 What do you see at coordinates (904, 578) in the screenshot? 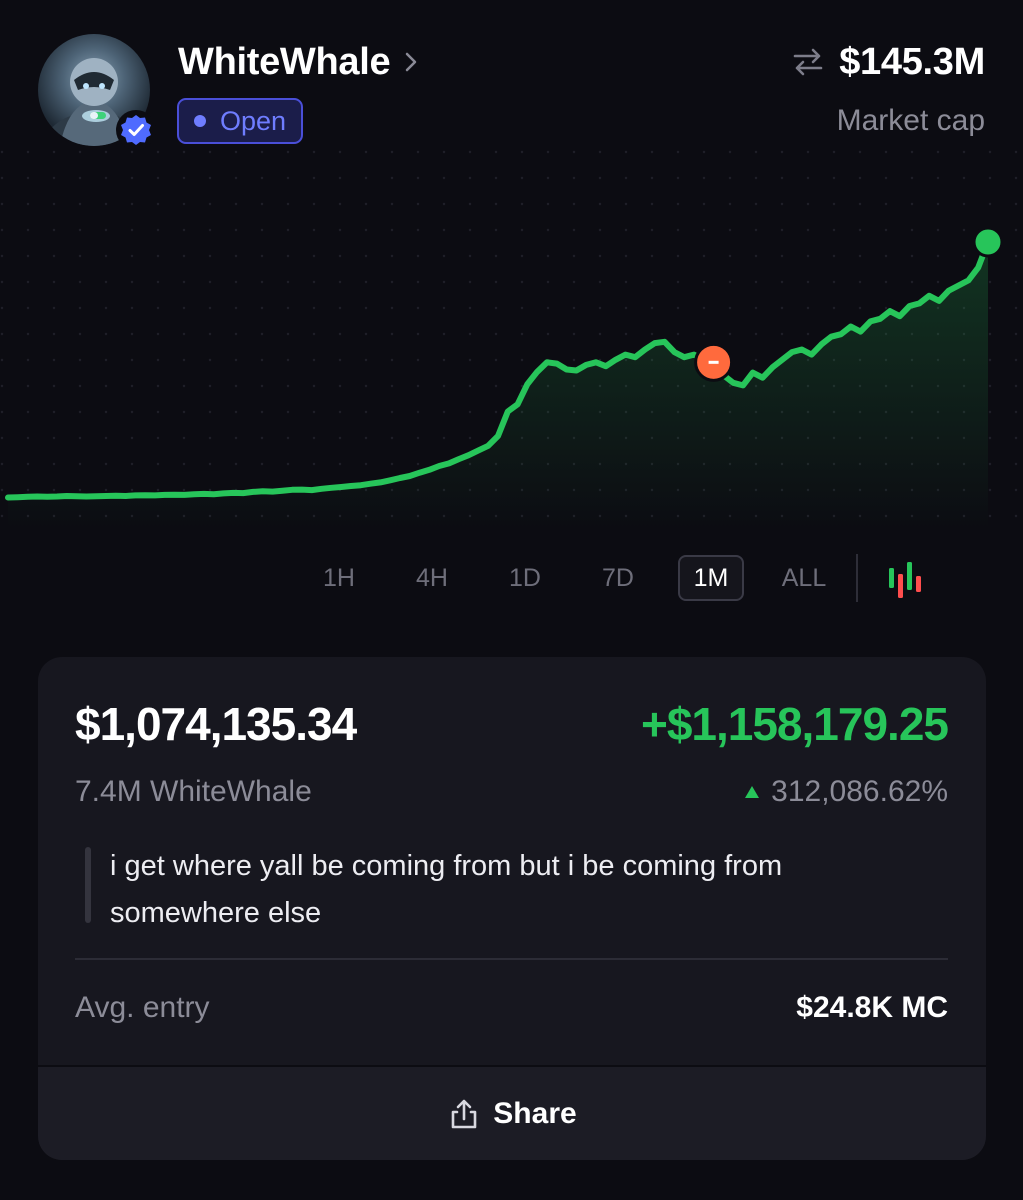
I see `candlestick-chart-icon` at bounding box center [904, 578].